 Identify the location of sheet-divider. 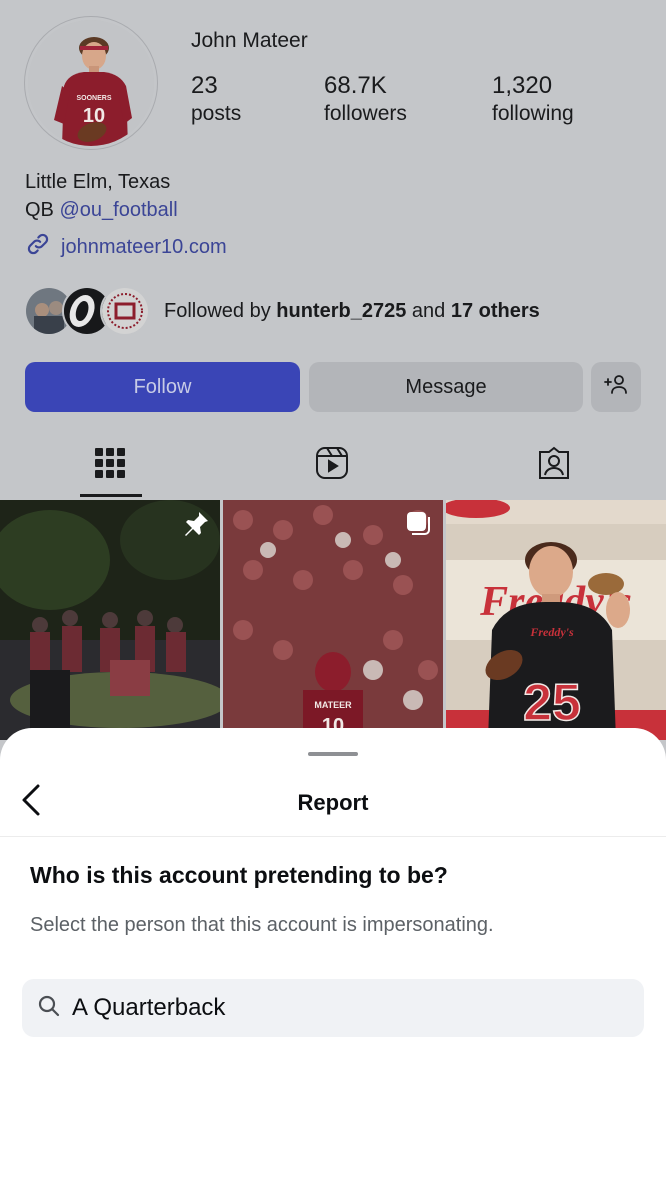
(333, 836).